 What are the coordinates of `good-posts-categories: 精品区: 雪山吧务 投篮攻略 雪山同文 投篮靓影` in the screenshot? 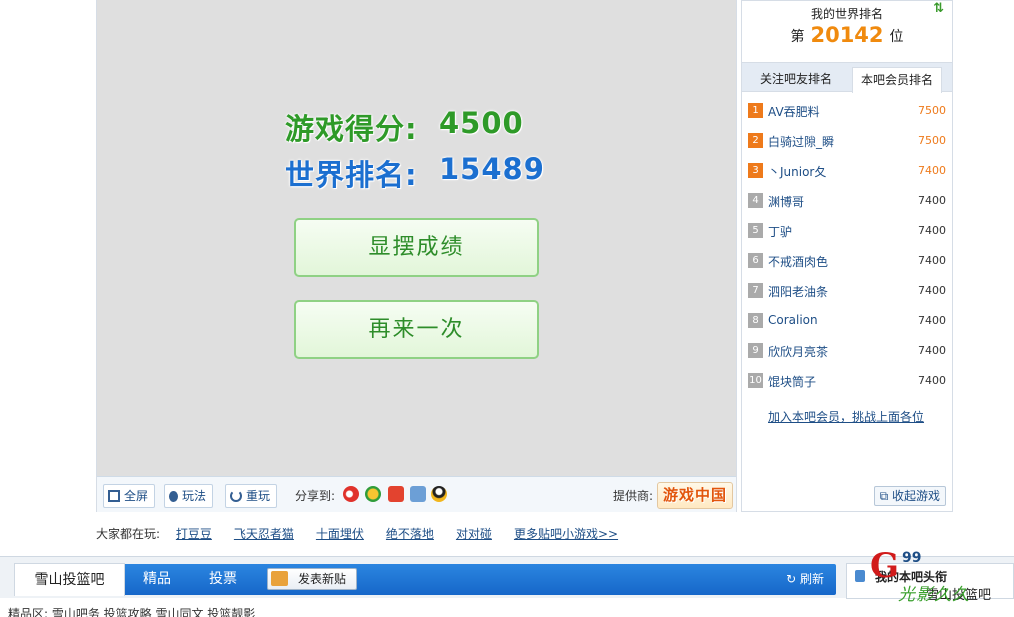 It's located at (132, 612).